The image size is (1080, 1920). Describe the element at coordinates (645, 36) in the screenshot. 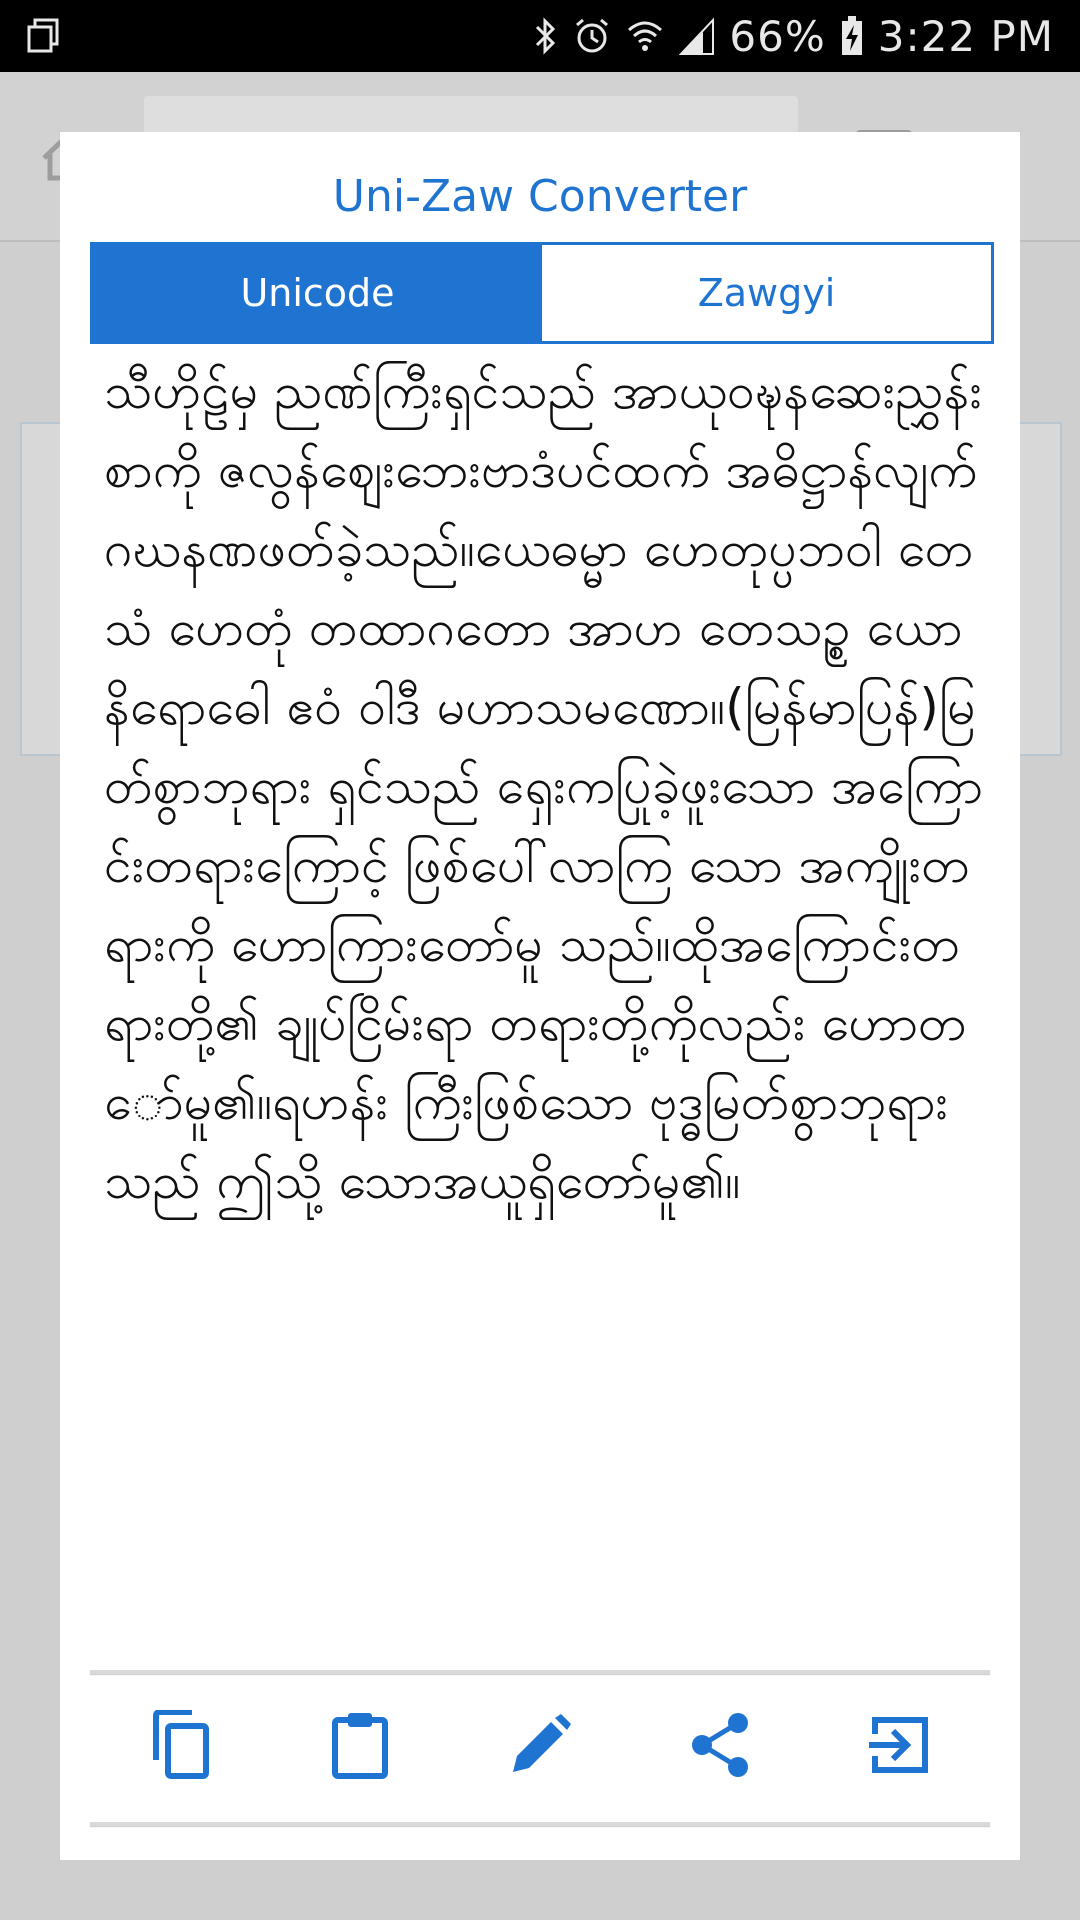

I see `wifi-icon` at that location.